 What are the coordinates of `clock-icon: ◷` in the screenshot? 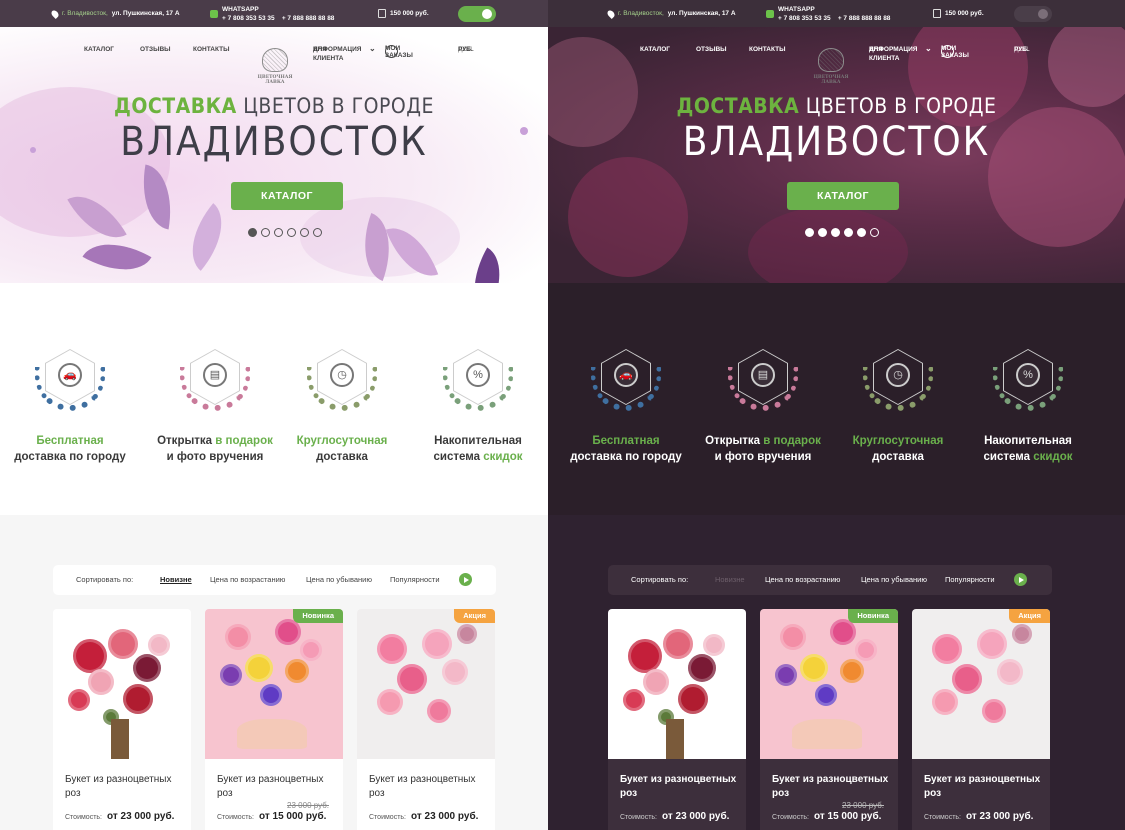 It's located at (342, 375).